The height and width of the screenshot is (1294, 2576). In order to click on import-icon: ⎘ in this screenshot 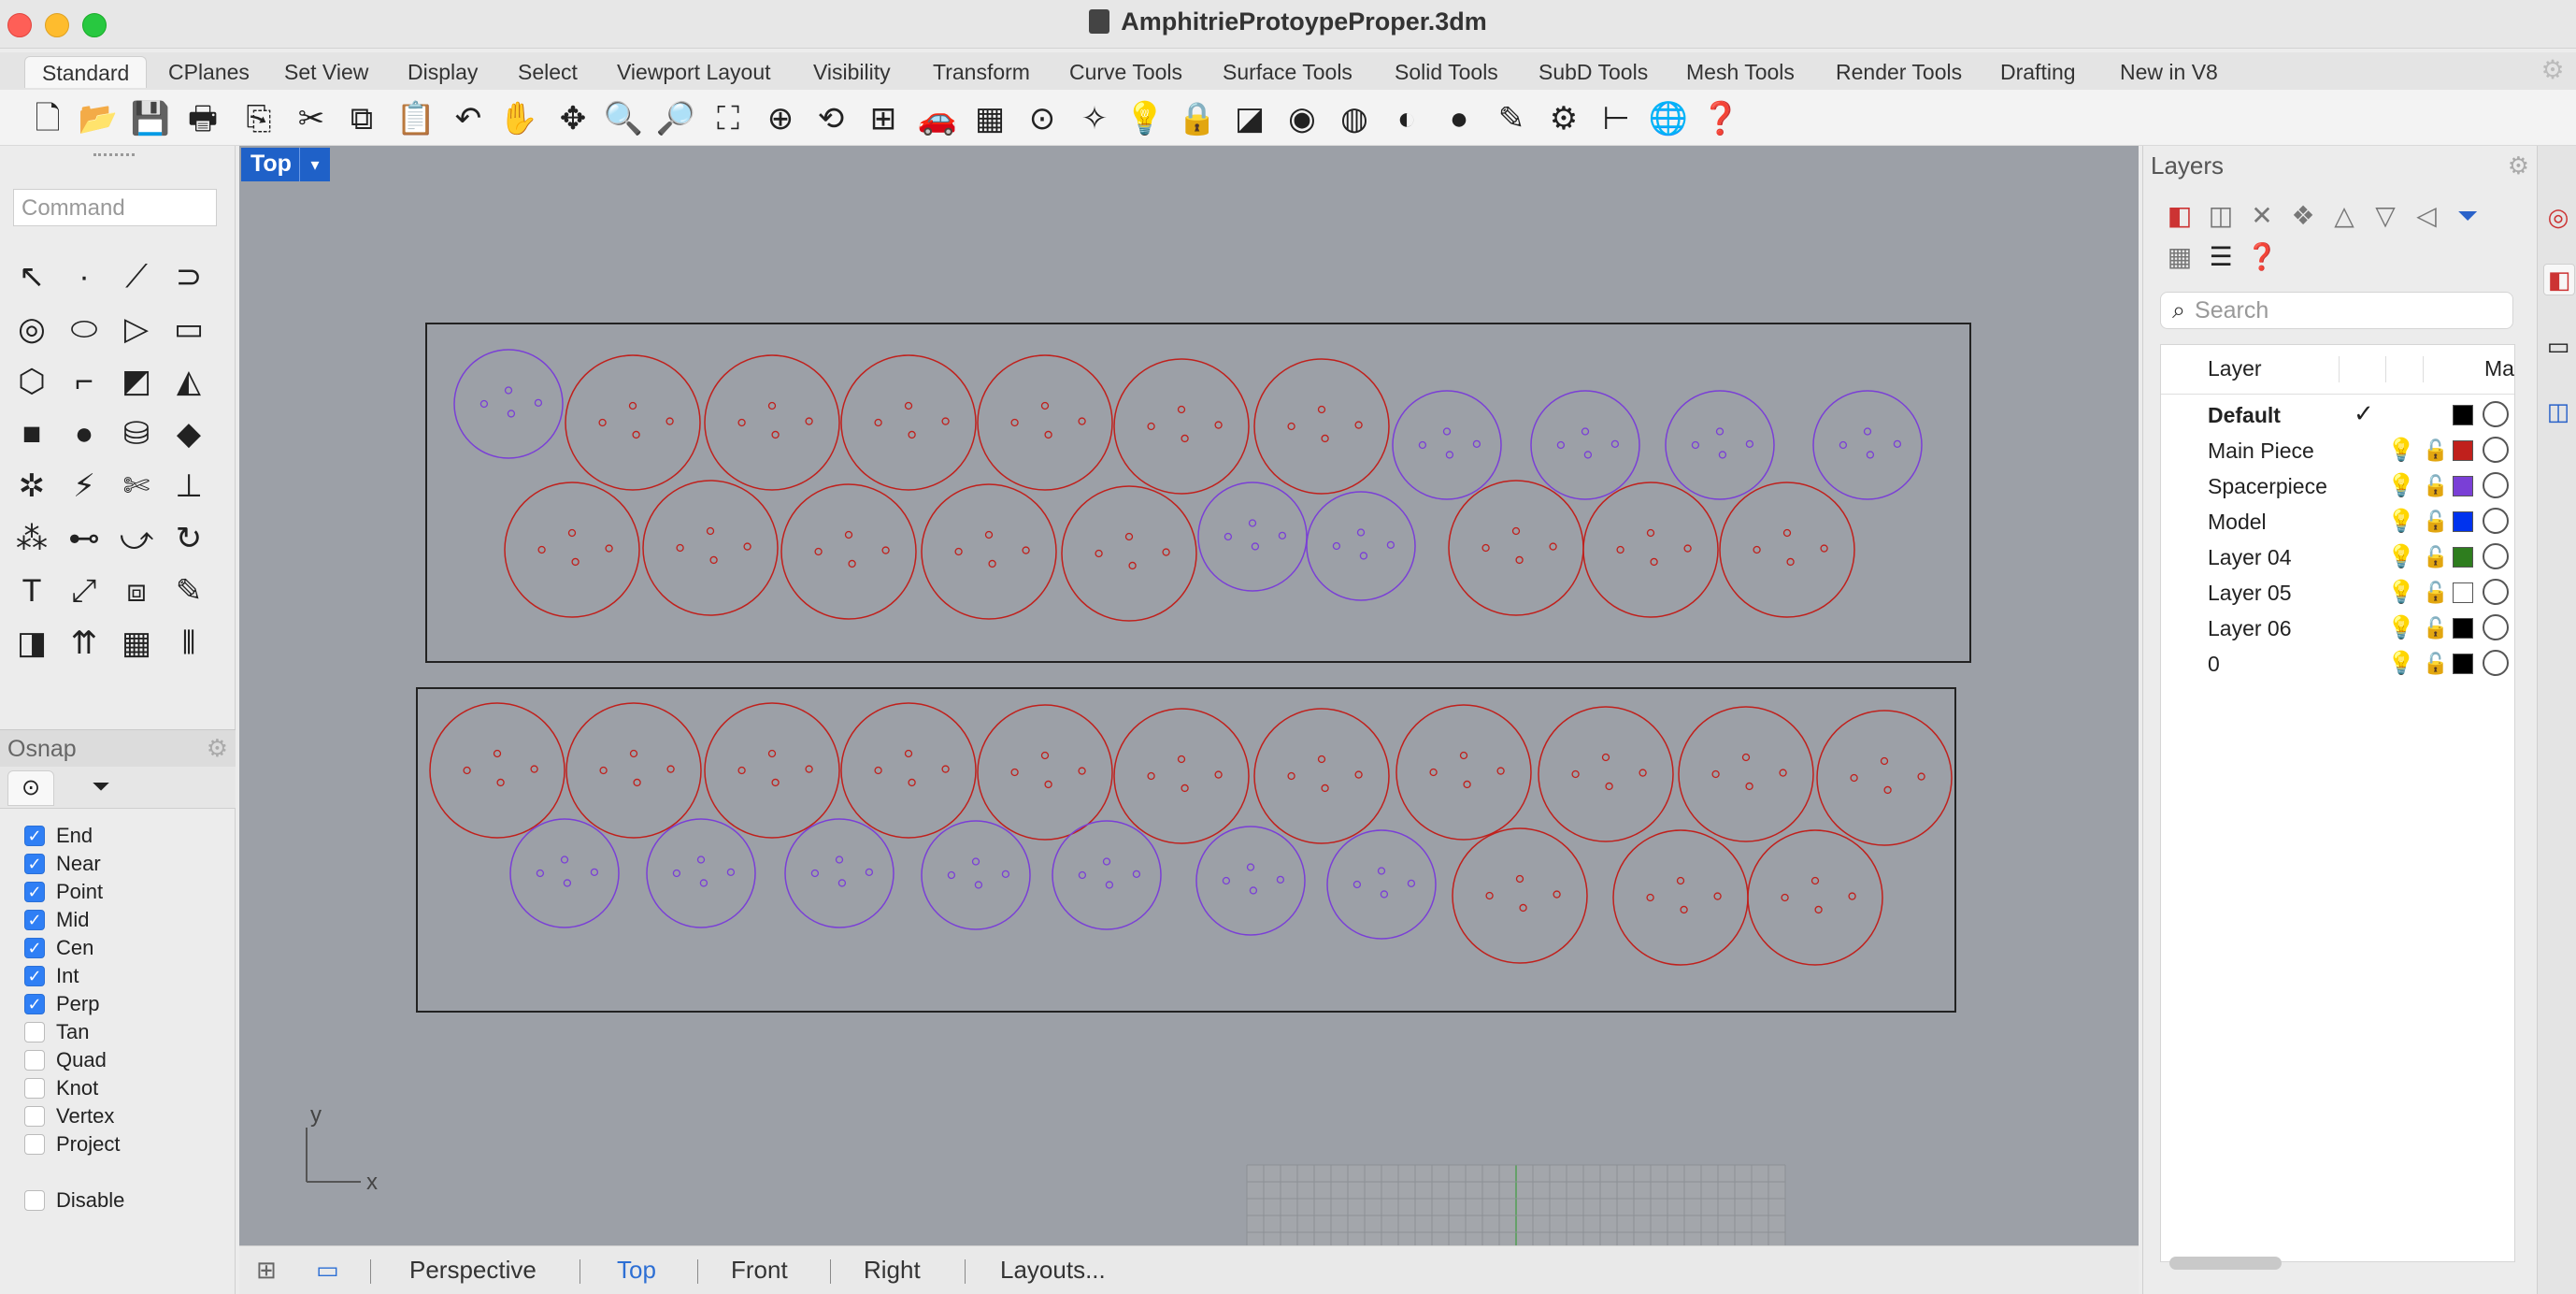, I will do `click(258, 118)`.